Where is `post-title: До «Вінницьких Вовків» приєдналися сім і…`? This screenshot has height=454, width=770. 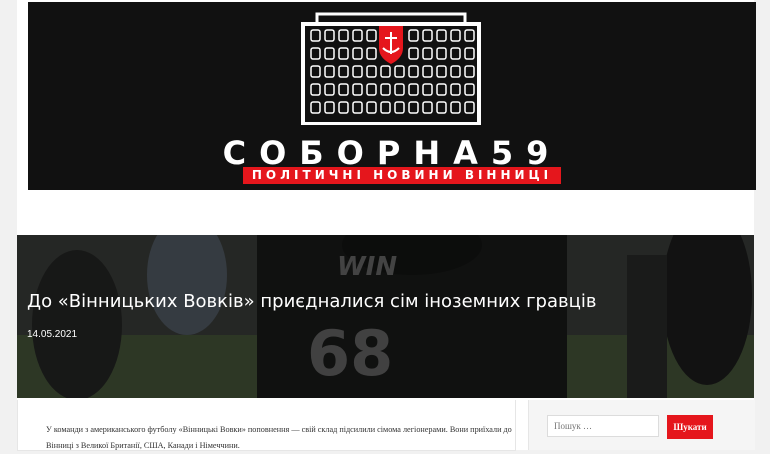 post-title: До «Вінницьких Вовків» приєдналися сім і… is located at coordinates (311, 301).